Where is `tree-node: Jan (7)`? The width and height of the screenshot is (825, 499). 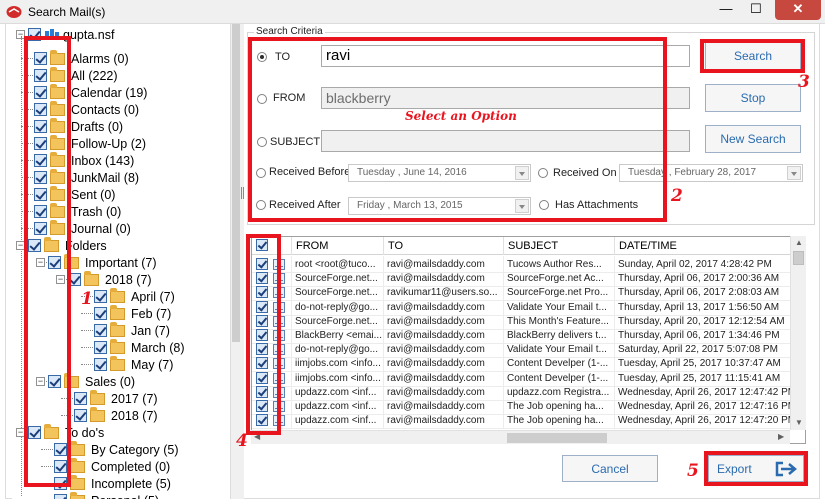 tree-node: Jan (7) is located at coordinates (132, 330).